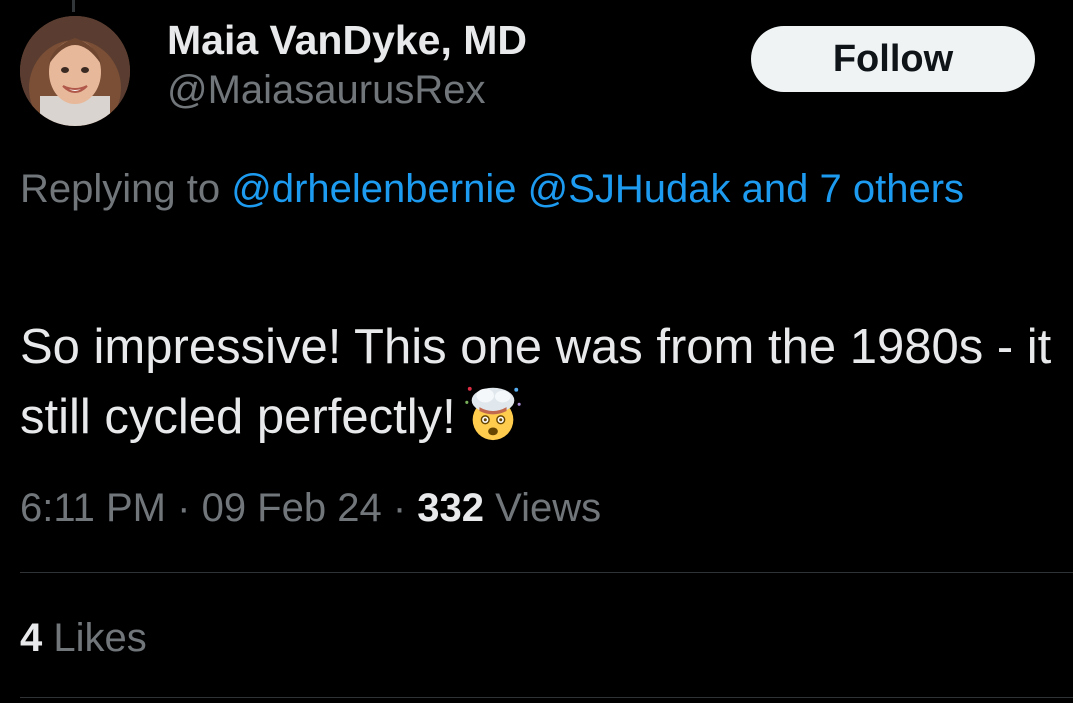  What do you see at coordinates (893, 59) in the screenshot?
I see `follow-button: Follow` at bounding box center [893, 59].